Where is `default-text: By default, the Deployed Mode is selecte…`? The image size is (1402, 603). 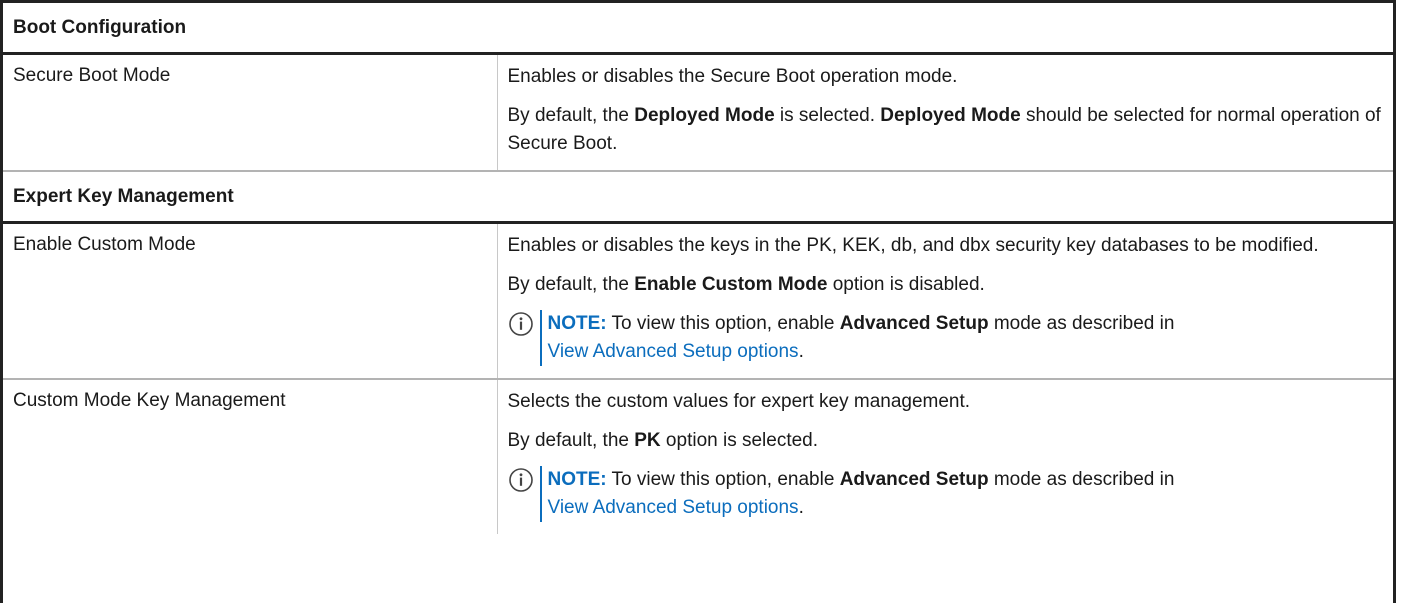 default-text: By default, the Deployed Mode is selecte… is located at coordinates (946, 130).